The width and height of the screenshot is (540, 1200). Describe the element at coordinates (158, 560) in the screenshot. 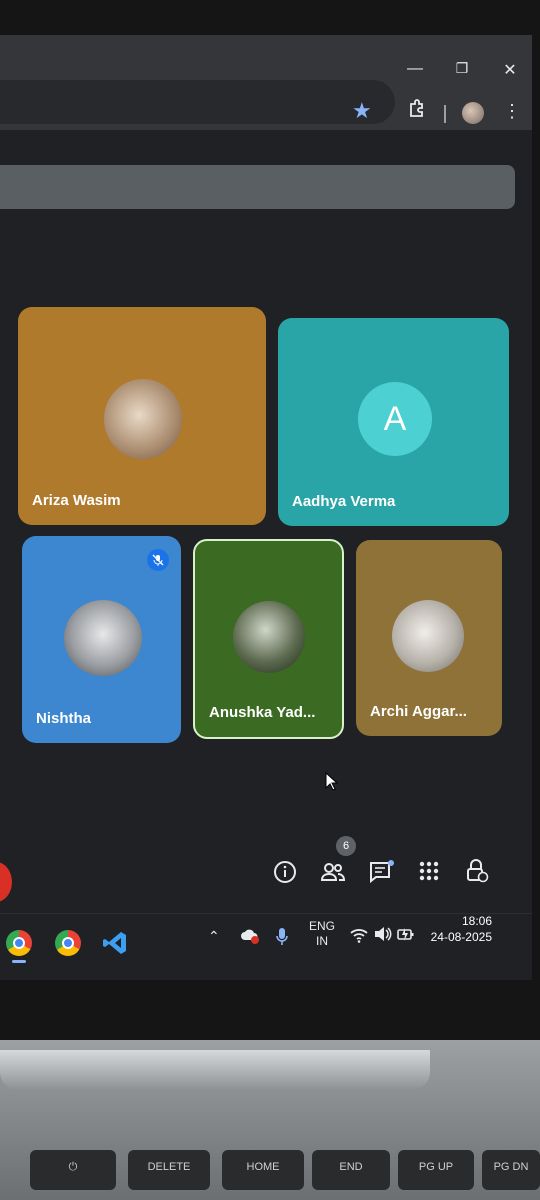

I see `muted-mic-icon` at that location.